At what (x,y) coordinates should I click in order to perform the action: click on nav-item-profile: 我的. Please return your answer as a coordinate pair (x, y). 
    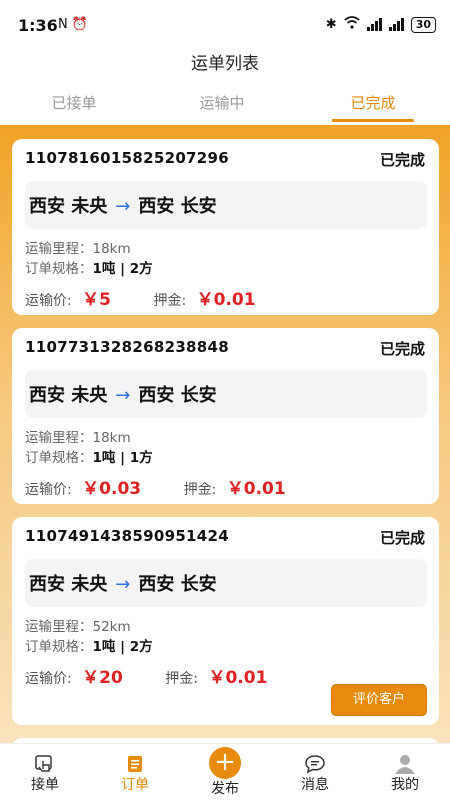
    Looking at the image, I should click on (405, 772).